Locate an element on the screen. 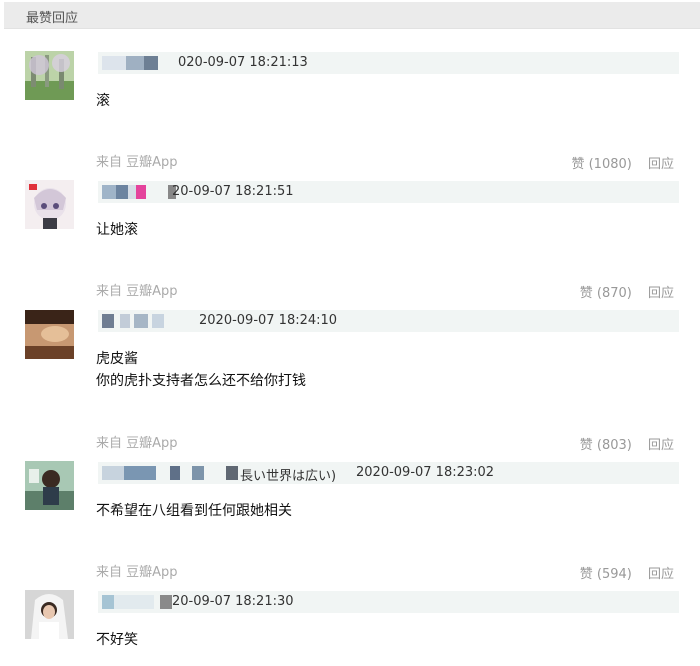 The height and width of the screenshot is (666, 700). comment-meta: 長い世界は広い) 2020-09-07 18:23:02 is located at coordinates (388, 473).